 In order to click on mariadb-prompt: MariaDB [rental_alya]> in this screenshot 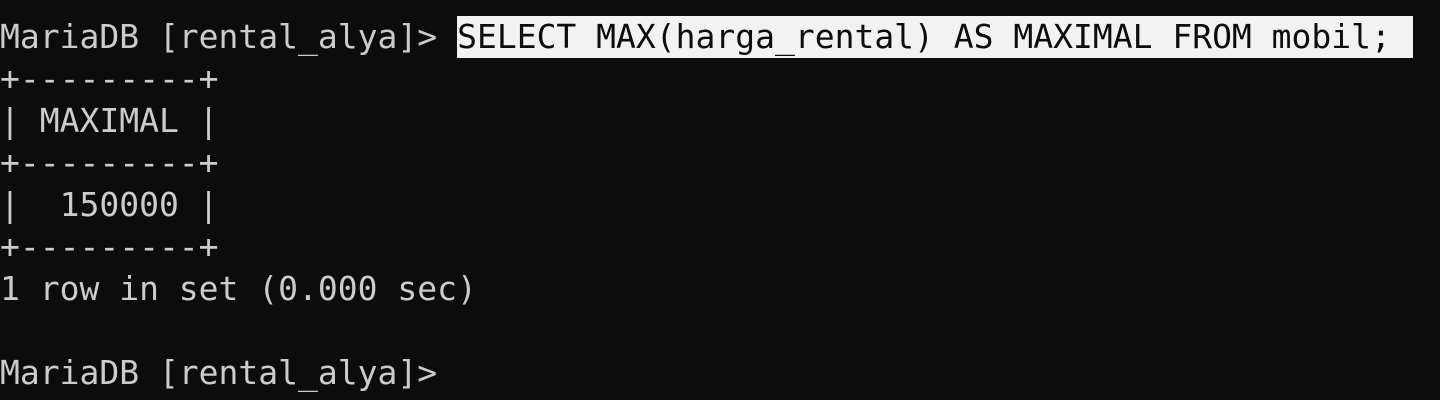, I will do `click(219, 36)`.